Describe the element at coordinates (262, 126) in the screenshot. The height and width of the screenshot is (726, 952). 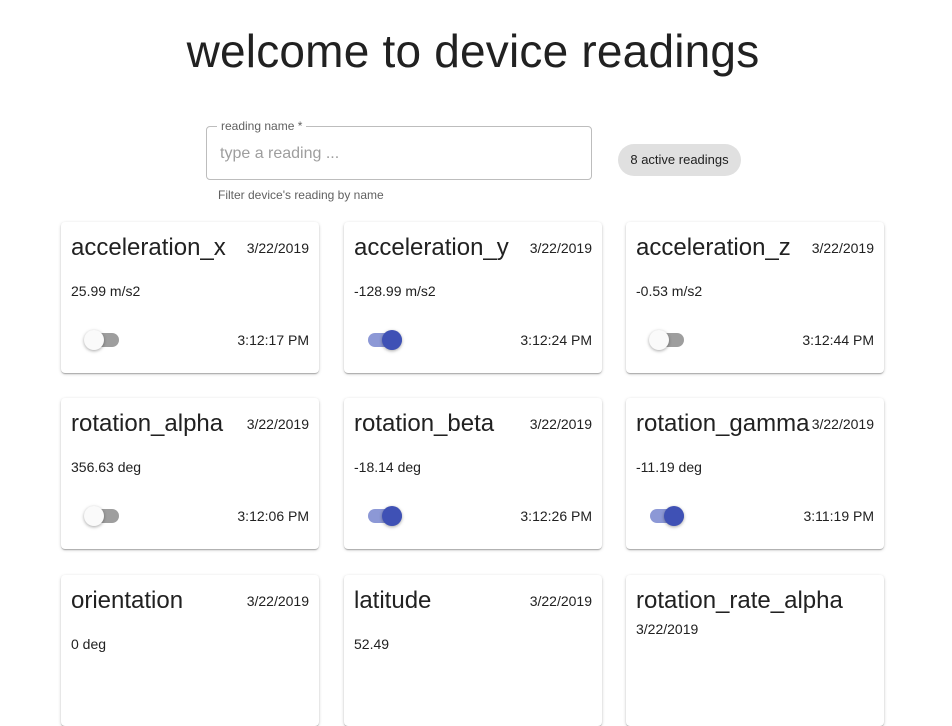
I see `reading-name-label: reading name *` at that location.